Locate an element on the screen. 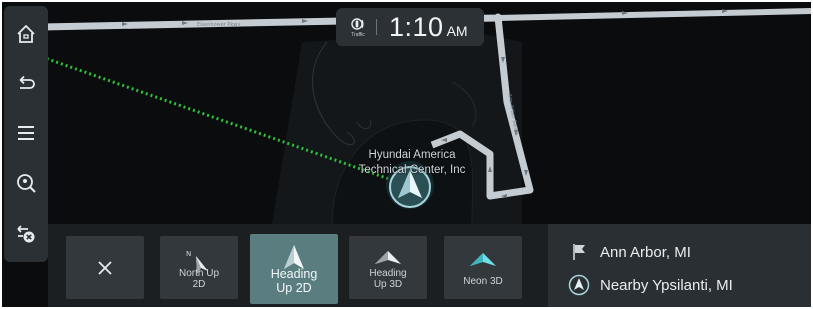  view-option-heading-up-2d: Heading Up 2D is located at coordinates (294, 269).